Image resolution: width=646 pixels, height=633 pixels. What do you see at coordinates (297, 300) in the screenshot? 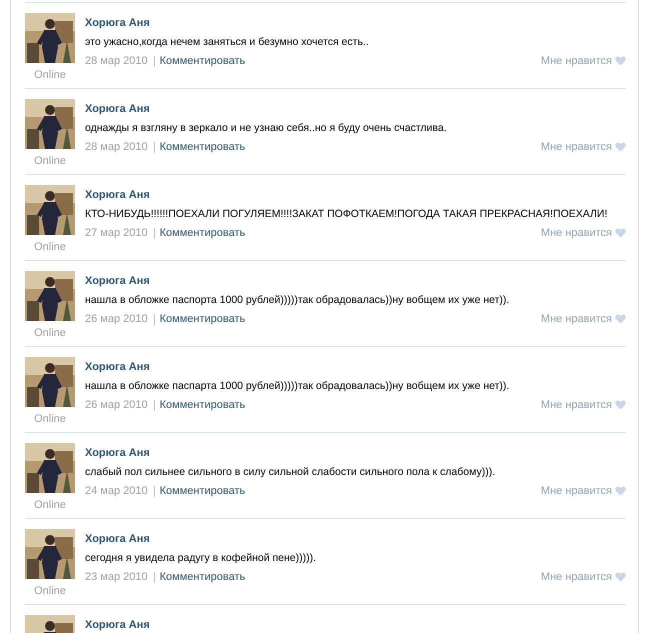
I see `post-text: нашла в обложке паспорта 1000 рублей)))))так обрадовалась))ну вобщем их уже нет)).` at bounding box center [297, 300].